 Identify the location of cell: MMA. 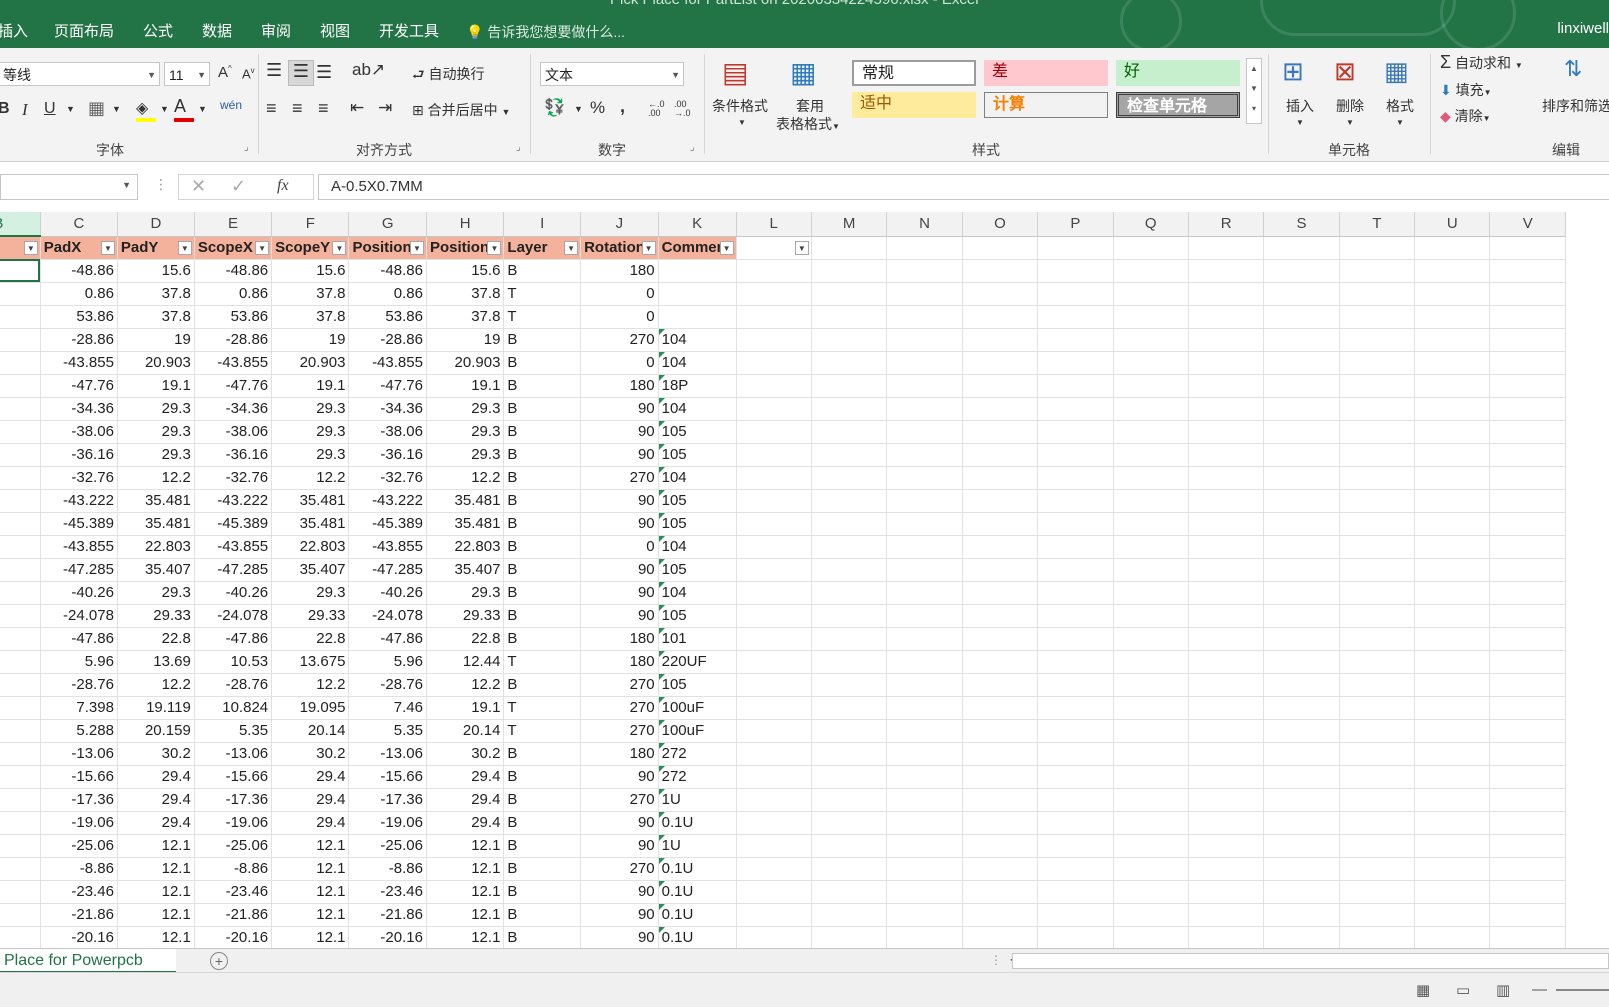
(20, 708).